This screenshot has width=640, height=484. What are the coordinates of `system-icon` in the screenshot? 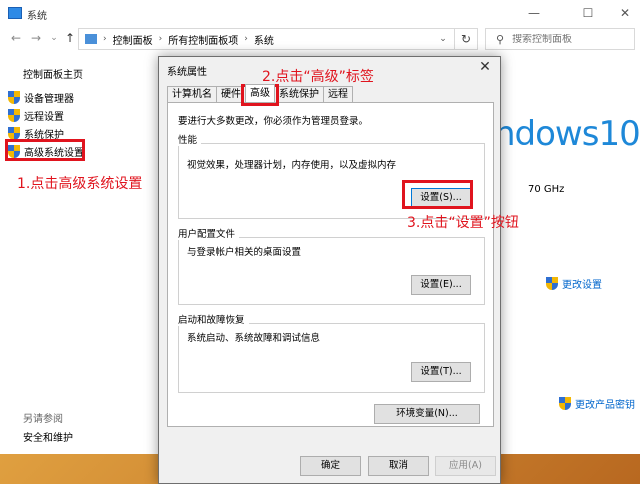 It's located at (15, 13).